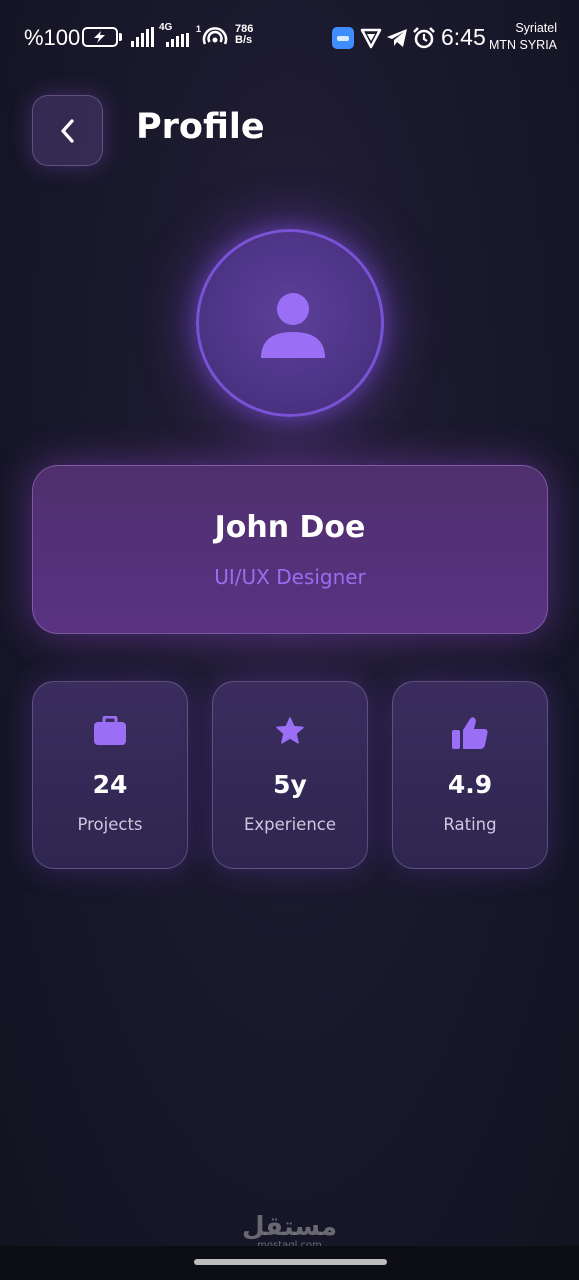 The height and width of the screenshot is (1280, 579). Describe the element at coordinates (52, 37) in the screenshot. I see `battery-percentage: %100` at that location.